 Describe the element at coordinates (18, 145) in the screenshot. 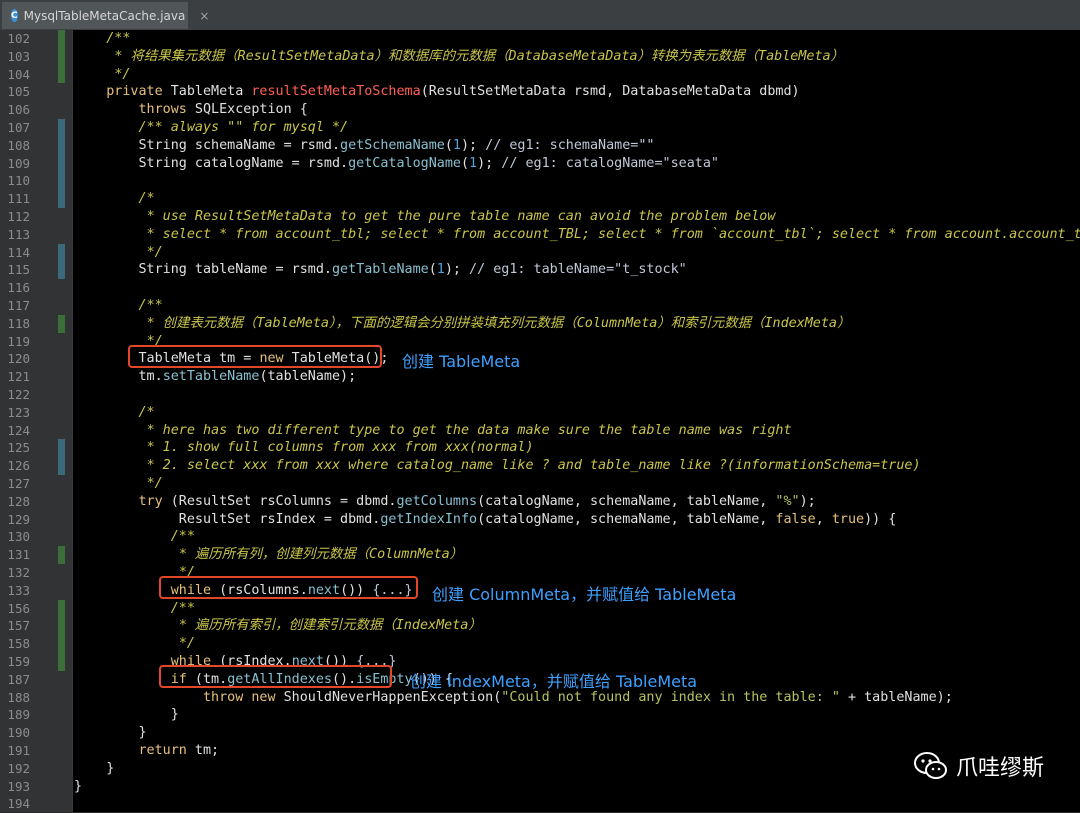

I see `line-number: 108` at that location.